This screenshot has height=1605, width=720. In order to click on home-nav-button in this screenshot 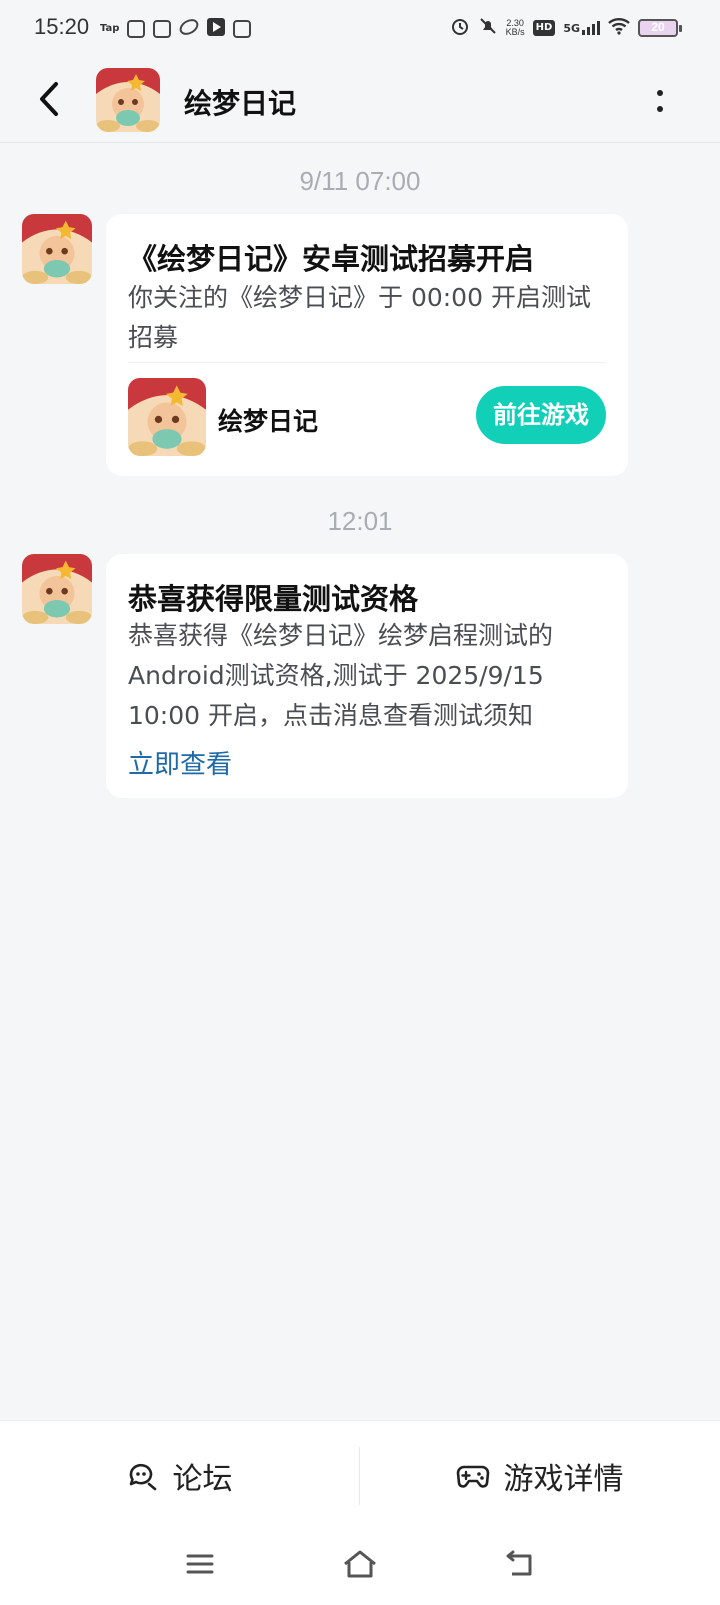, I will do `click(360, 1564)`.